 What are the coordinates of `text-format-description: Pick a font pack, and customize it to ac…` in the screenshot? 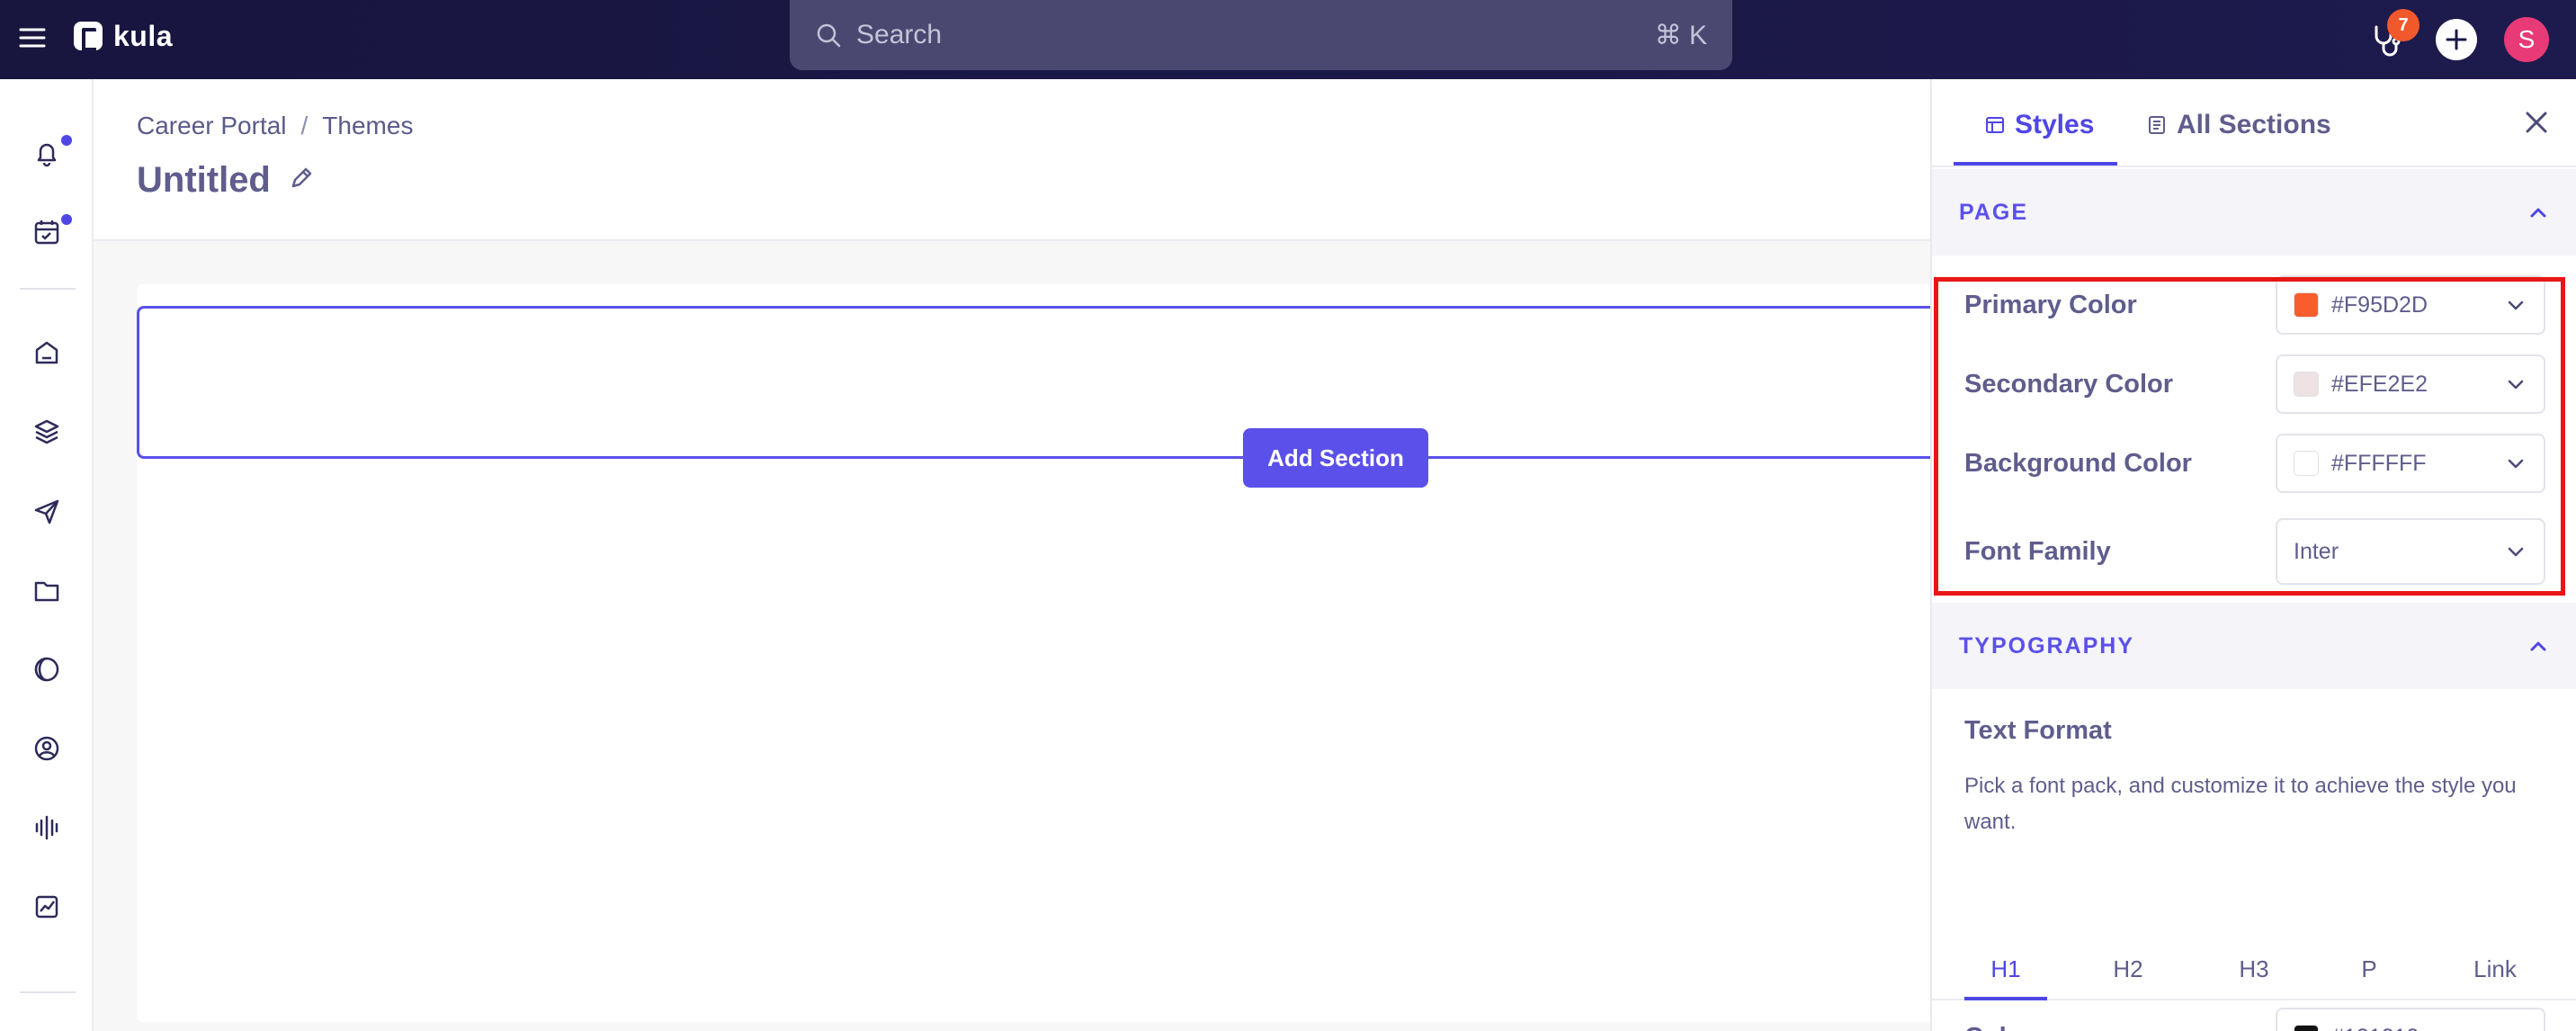 It's located at (2240, 804).